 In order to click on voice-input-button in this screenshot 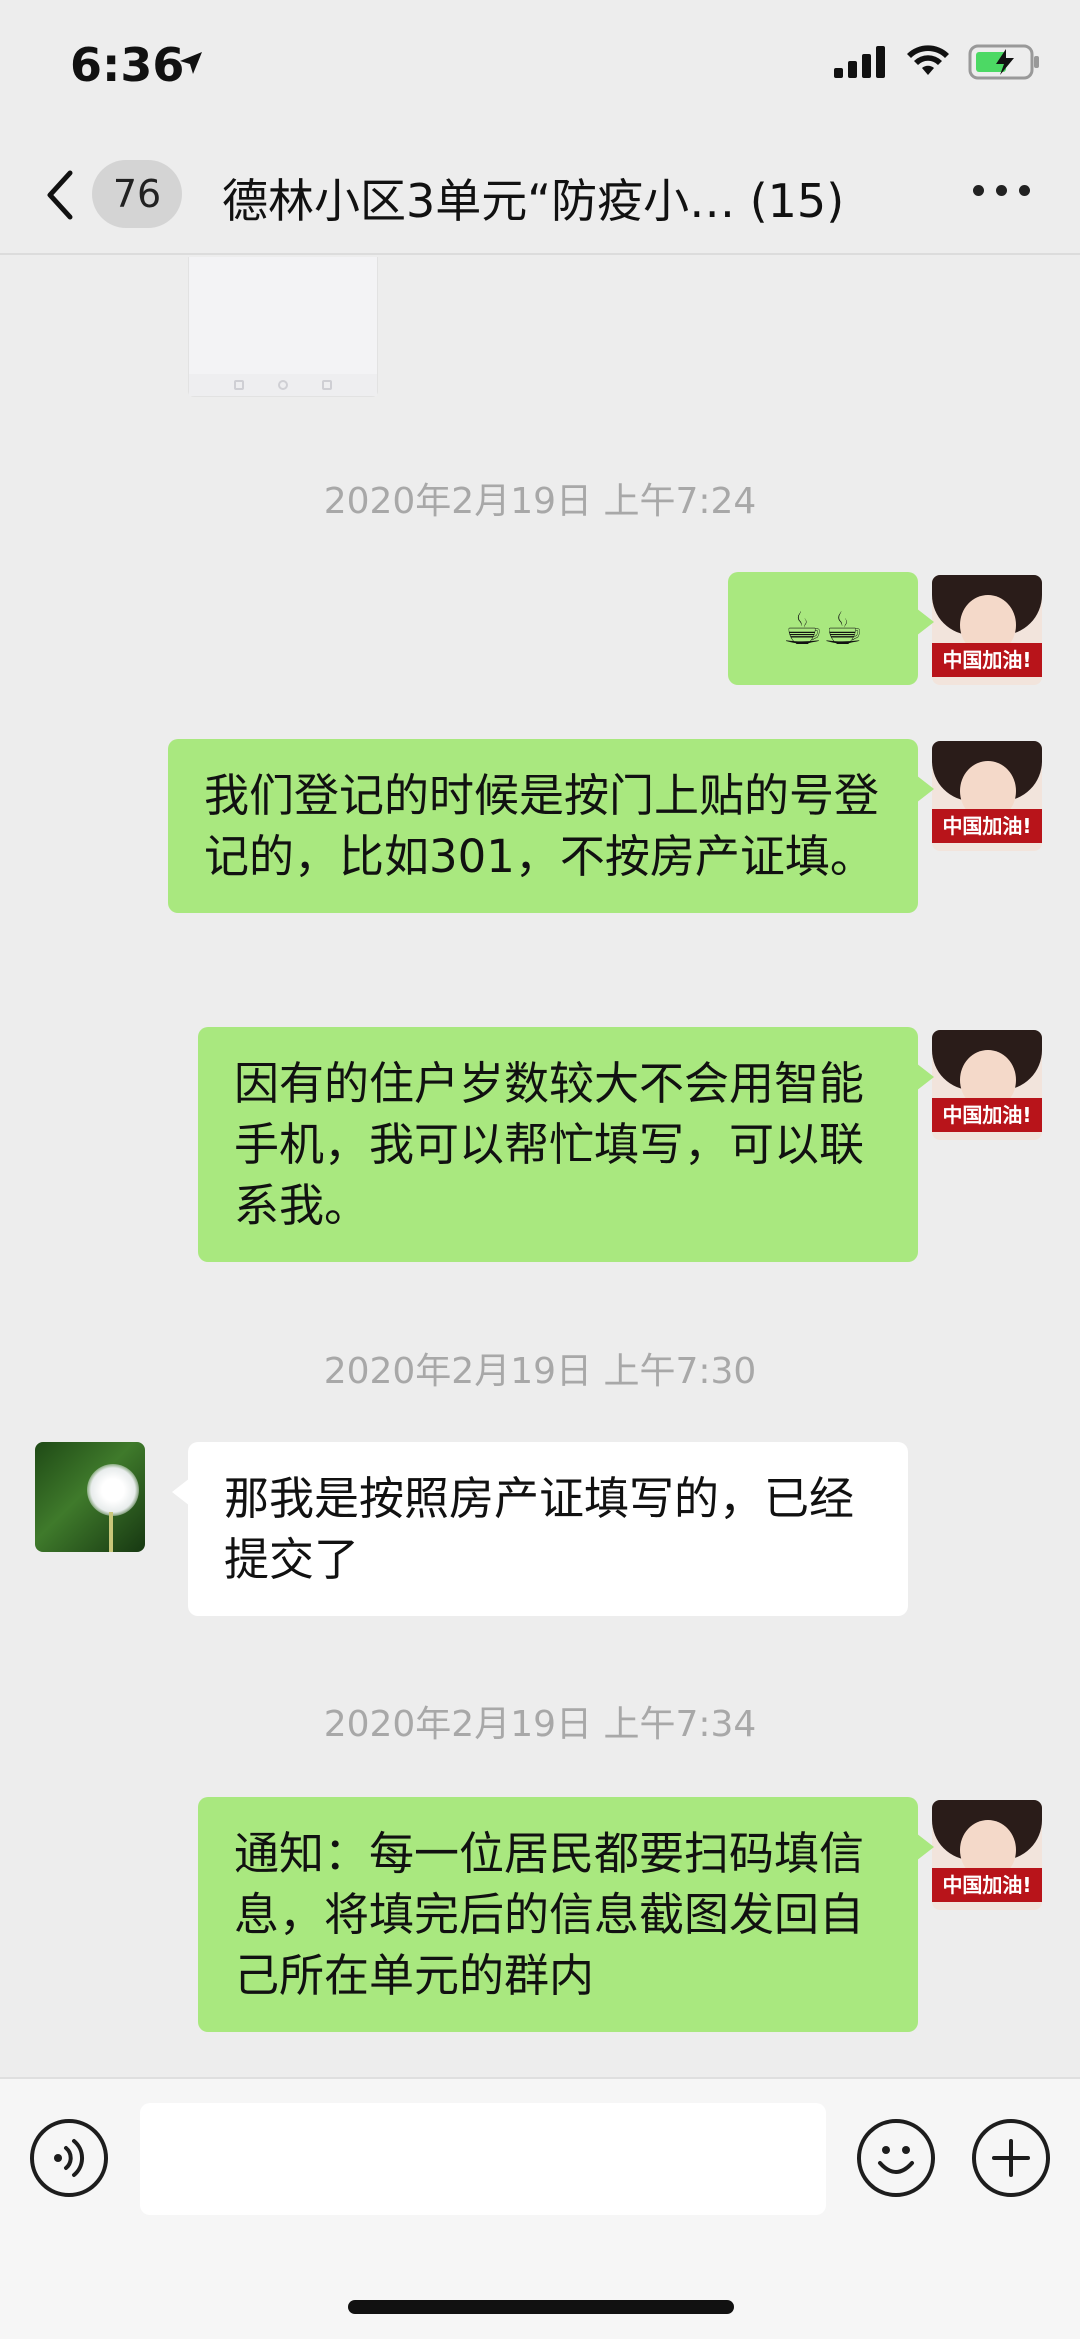, I will do `click(69, 2158)`.